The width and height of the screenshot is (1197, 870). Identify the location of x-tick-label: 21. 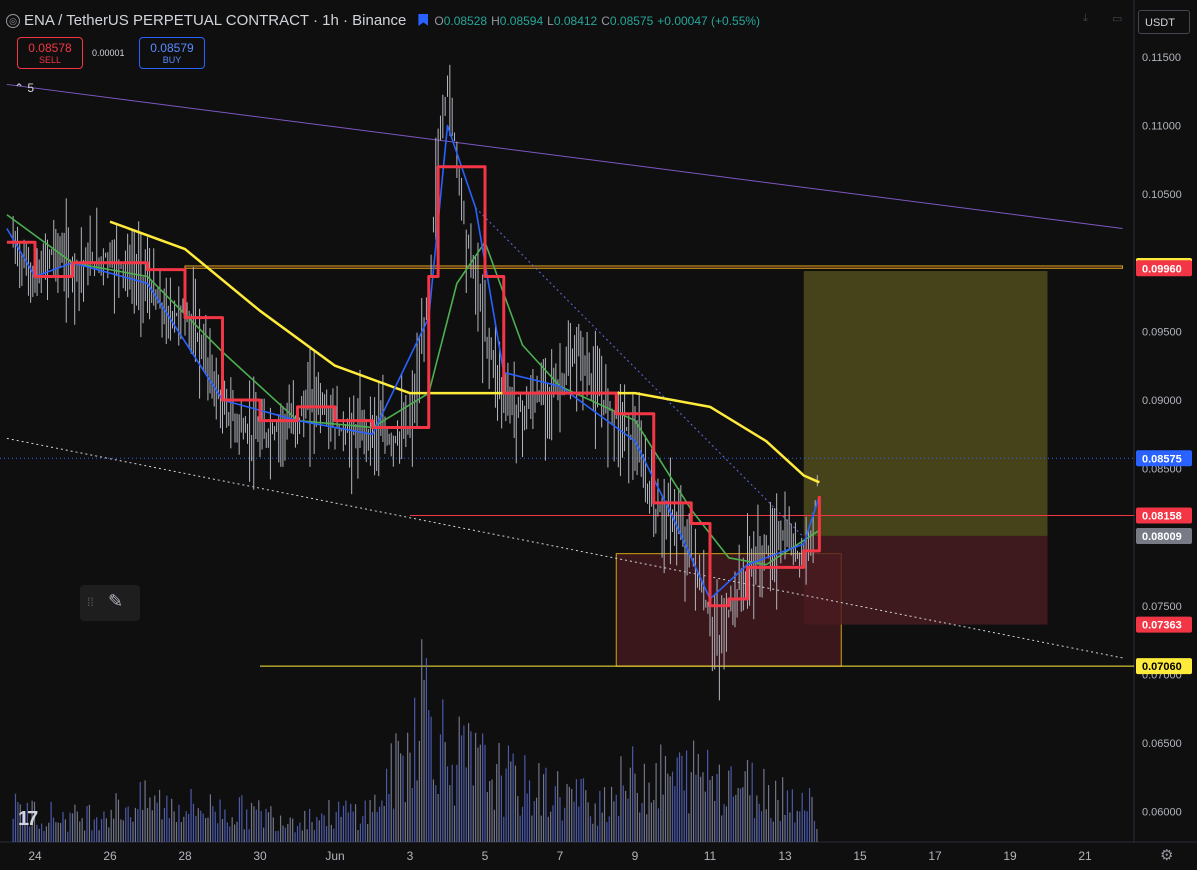
(1085, 856).